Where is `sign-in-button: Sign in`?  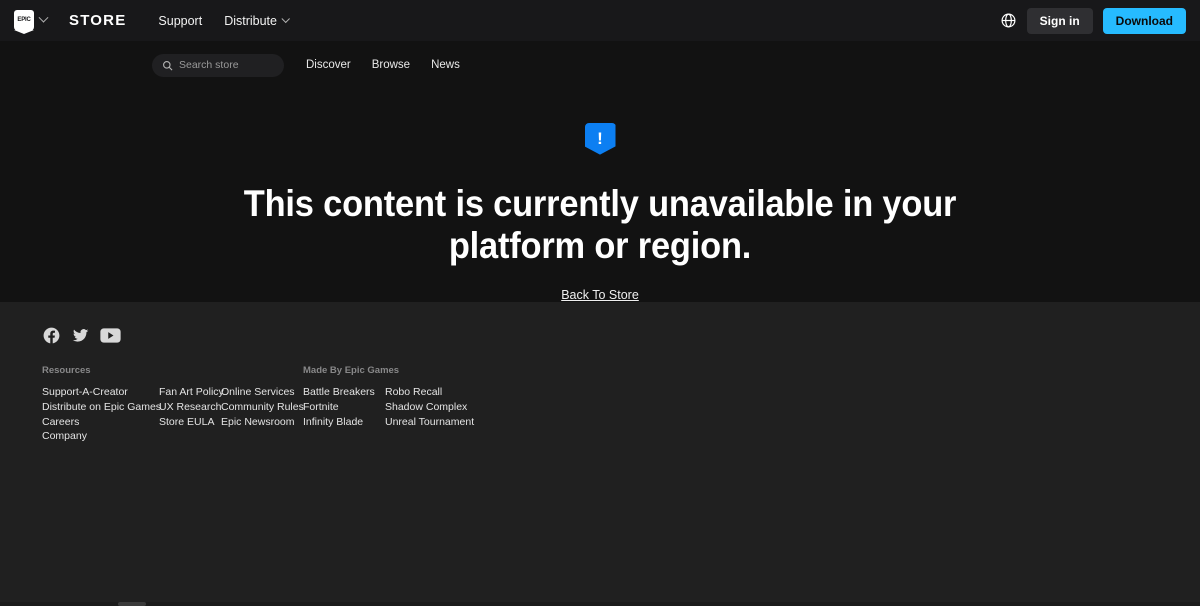
sign-in-button: Sign in is located at coordinates (1059, 20).